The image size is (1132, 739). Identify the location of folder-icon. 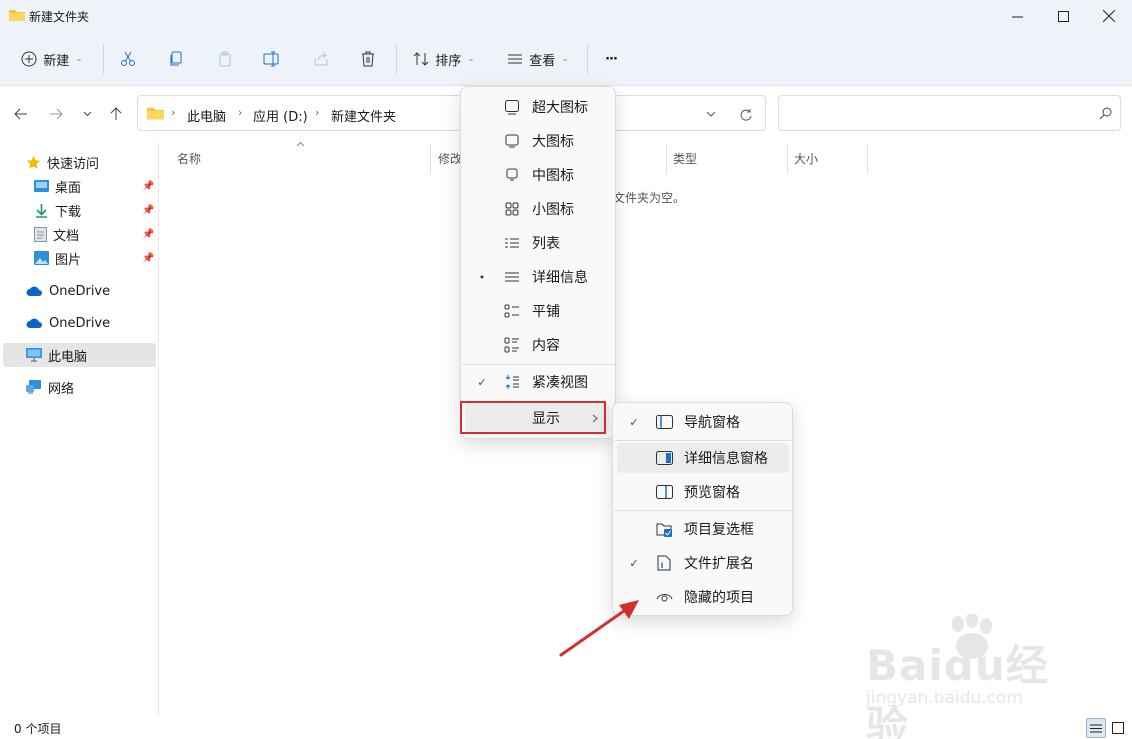
(17, 15).